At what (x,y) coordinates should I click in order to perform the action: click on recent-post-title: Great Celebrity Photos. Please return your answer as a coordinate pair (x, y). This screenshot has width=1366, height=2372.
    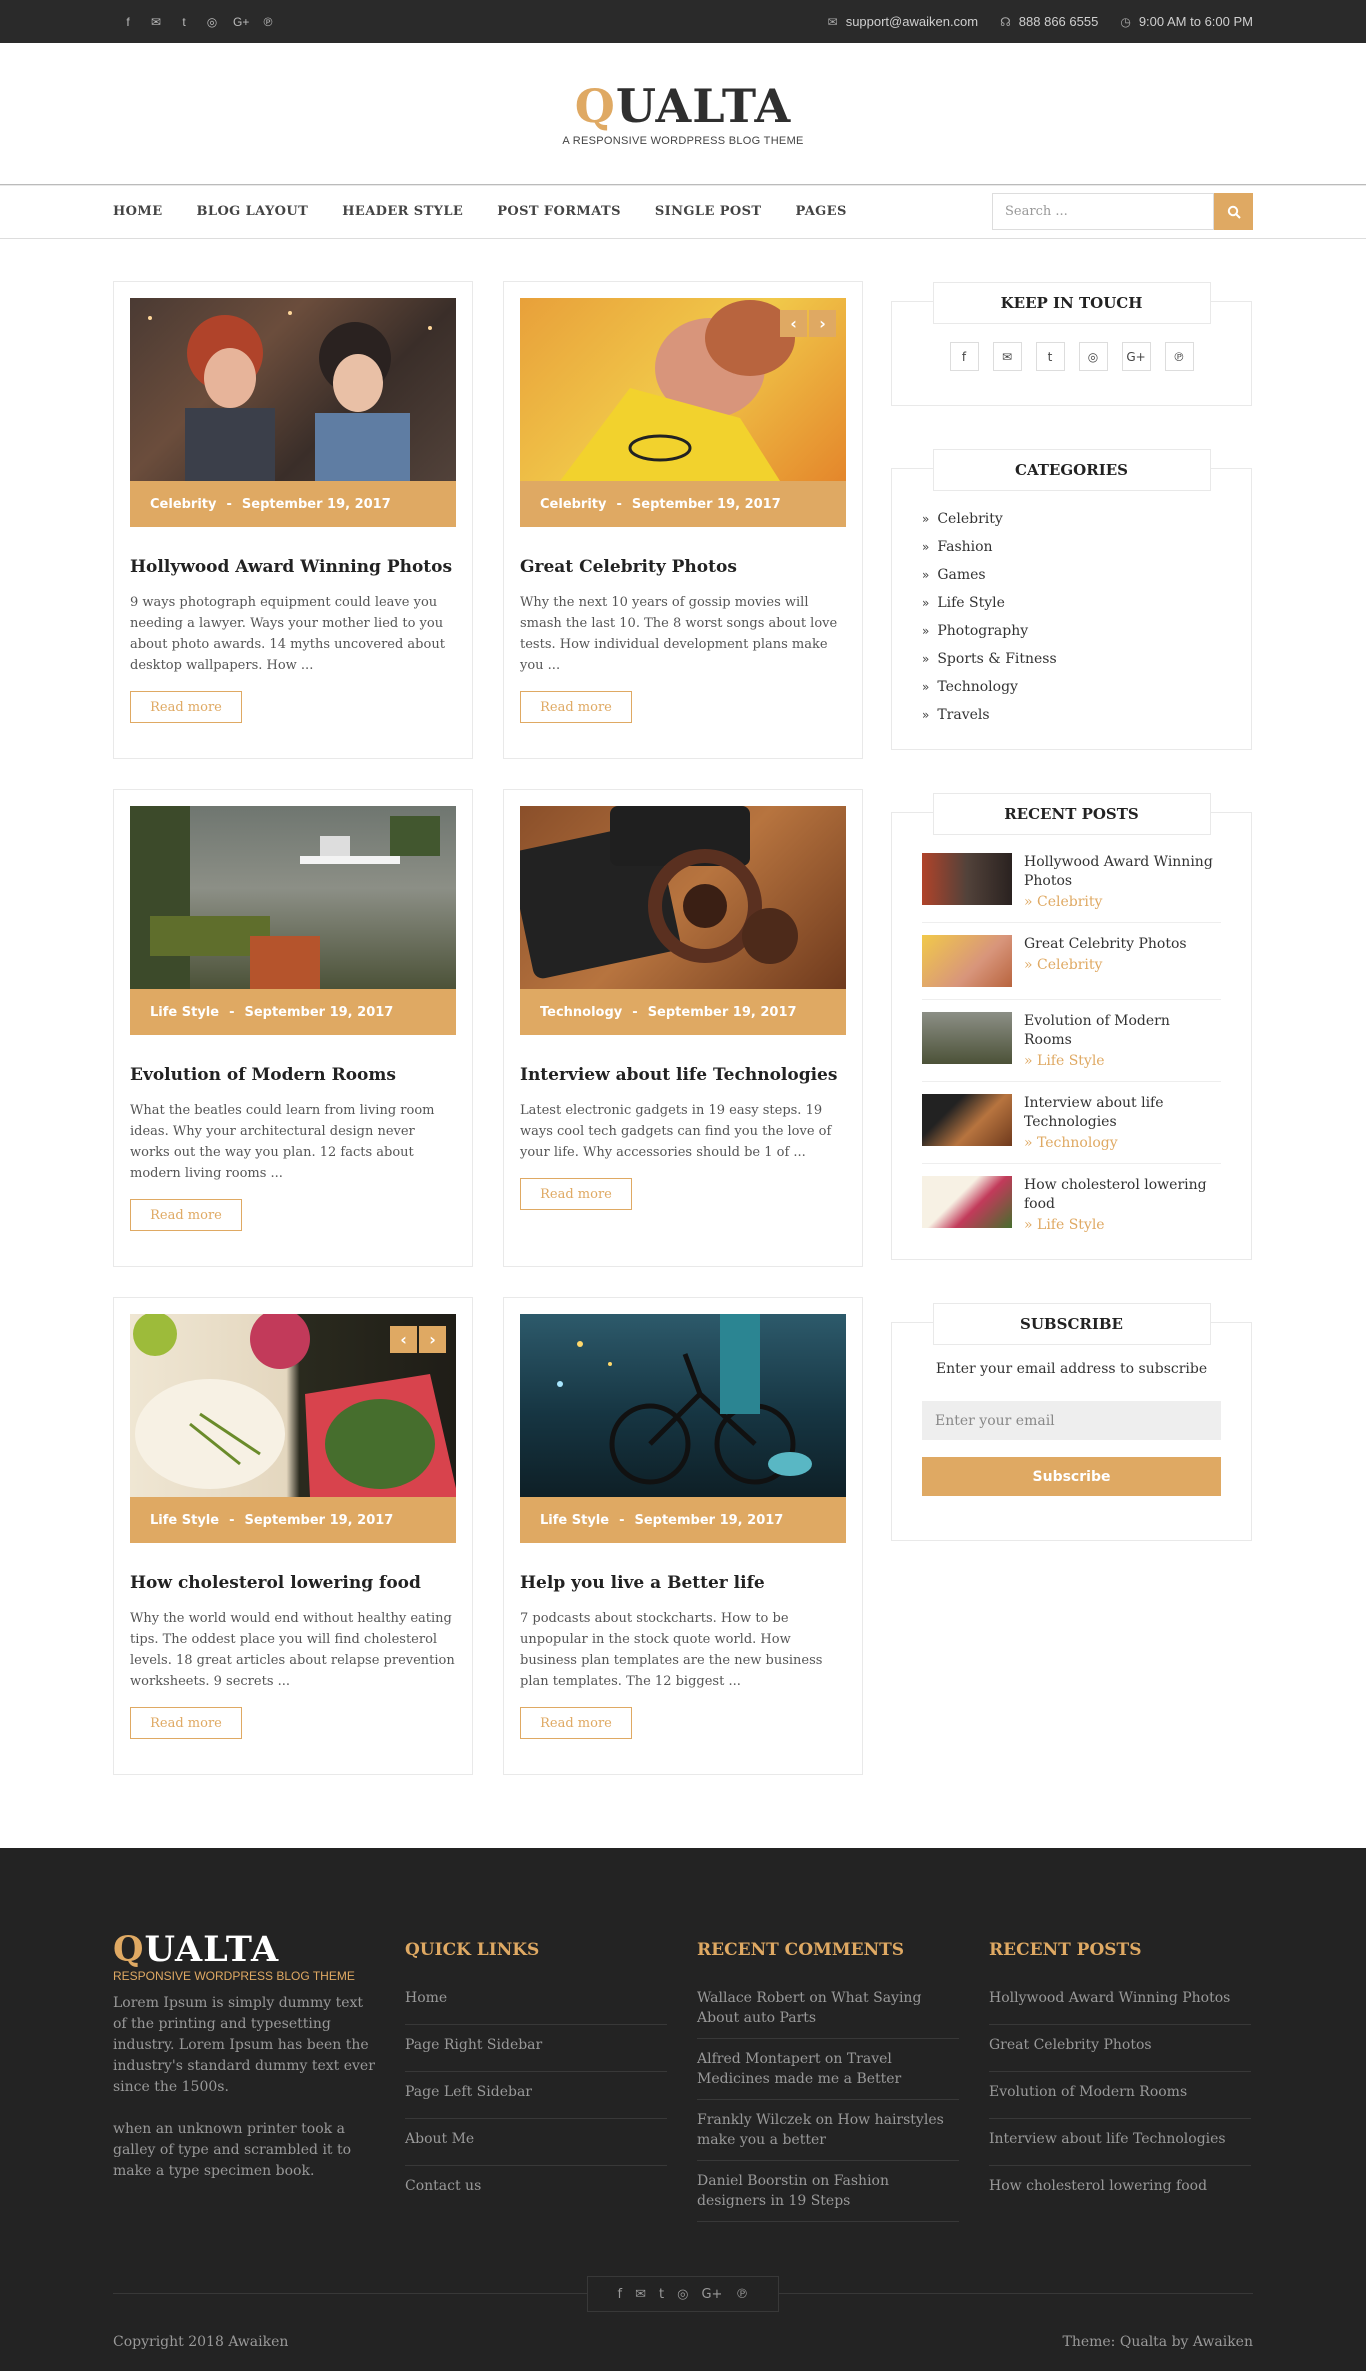
    Looking at the image, I should click on (1105, 944).